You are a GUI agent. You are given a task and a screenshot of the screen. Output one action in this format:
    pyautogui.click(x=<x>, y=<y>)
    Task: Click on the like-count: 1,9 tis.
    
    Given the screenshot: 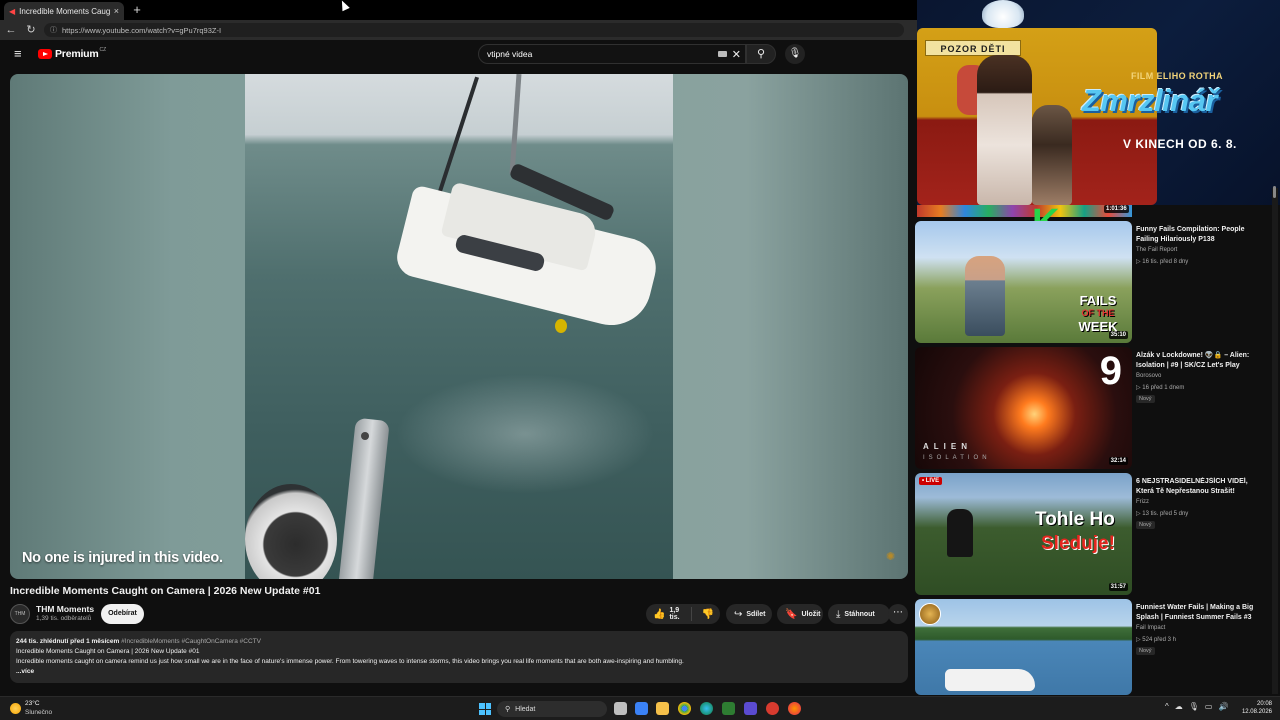 What is the action you would take?
    pyautogui.click(x=674, y=614)
    